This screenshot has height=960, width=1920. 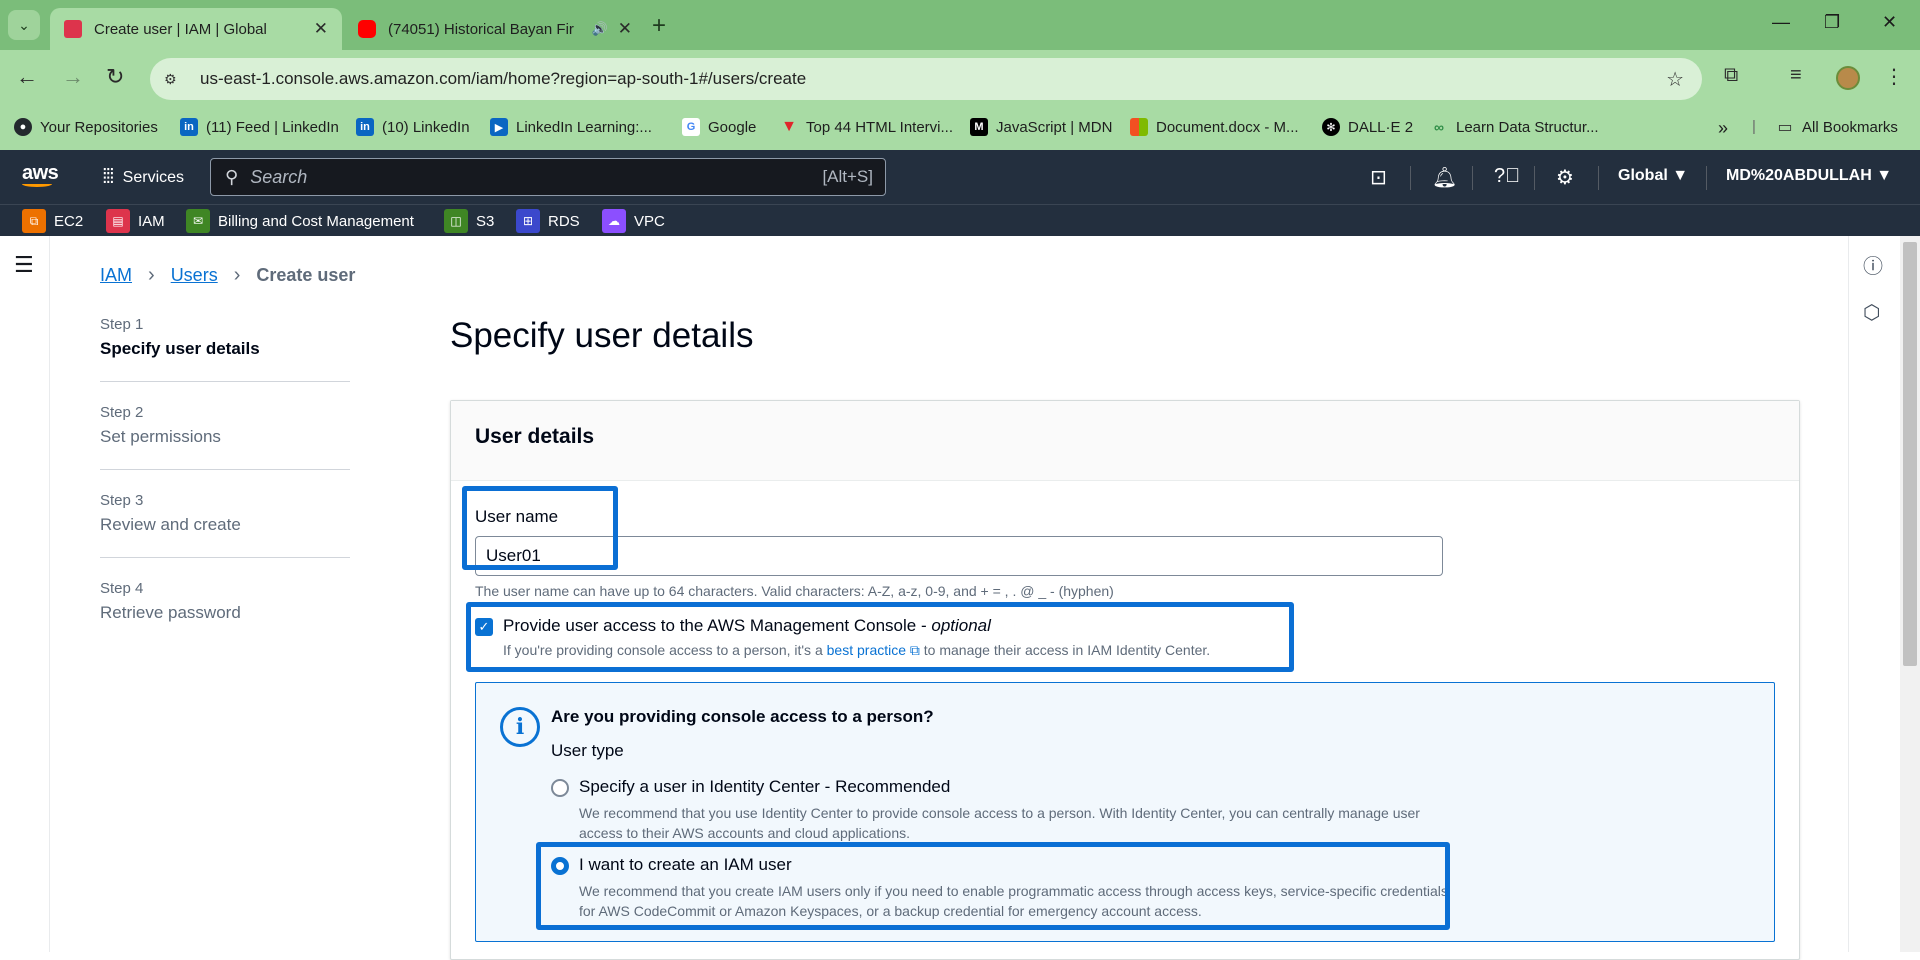 What do you see at coordinates (143, 177) in the screenshot?
I see `services-menu-button: ⁞⁞⁞ Services` at bounding box center [143, 177].